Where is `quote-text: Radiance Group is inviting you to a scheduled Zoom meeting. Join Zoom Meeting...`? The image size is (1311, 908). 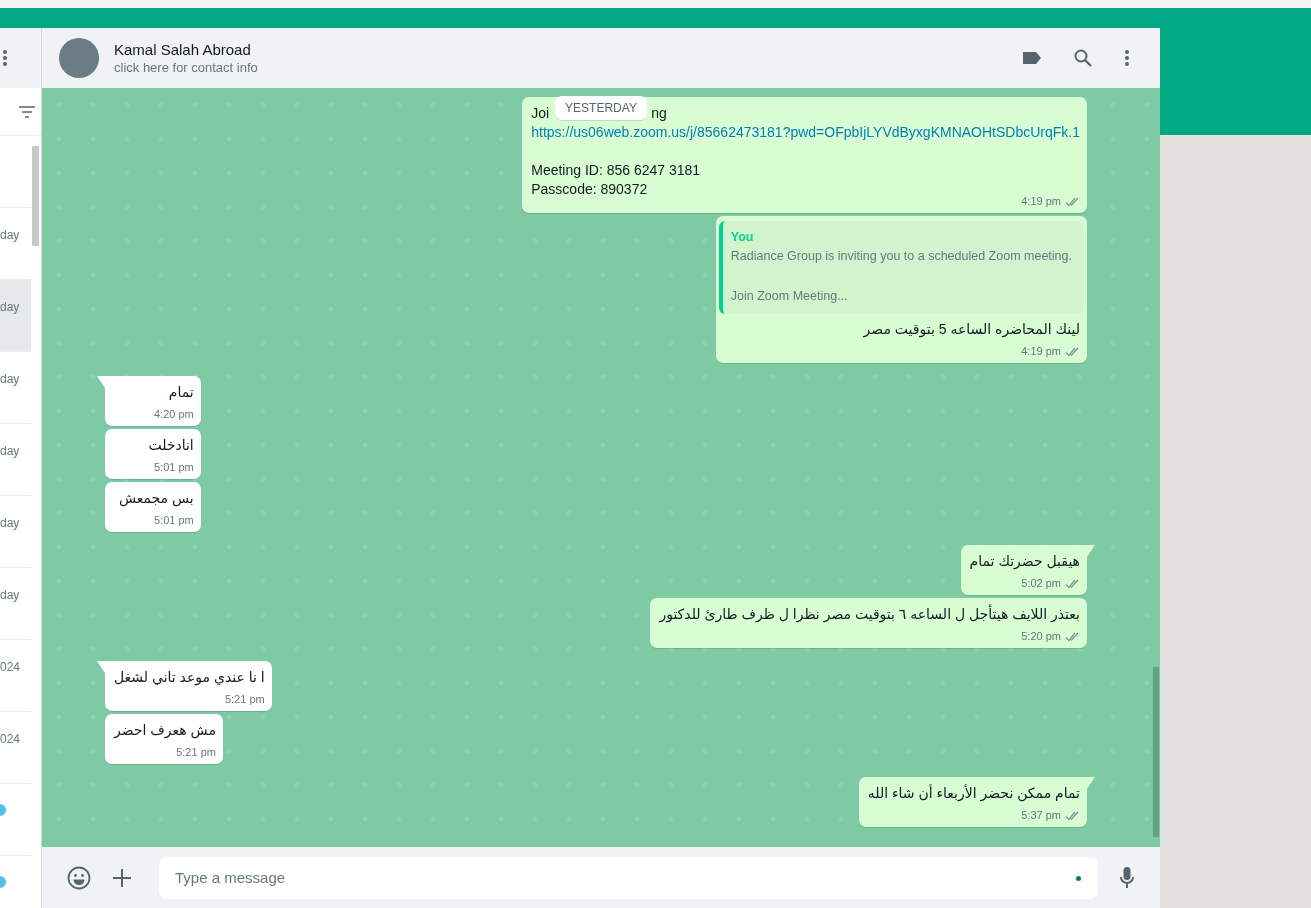 quote-text: Radiance Group is inviting you to a scheduled Zoom meeting. Join Zoom Meeting... is located at coordinates (901, 276).